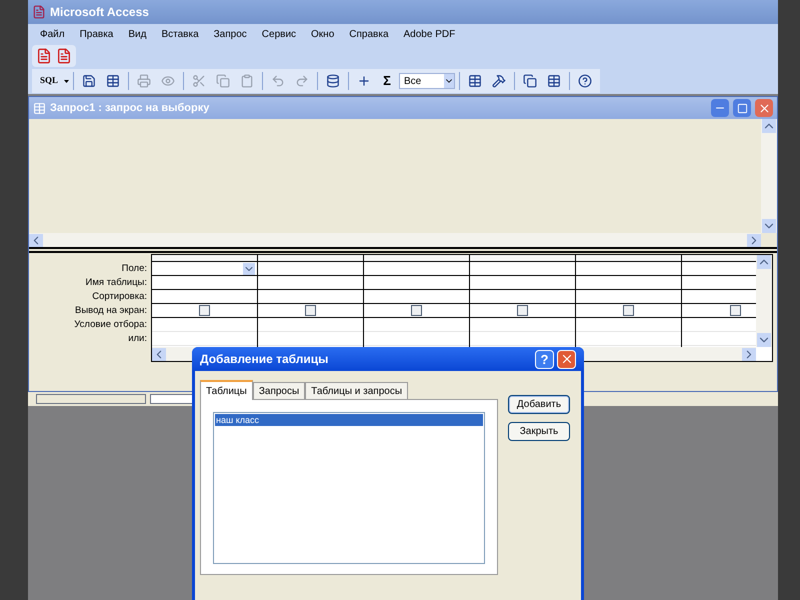  Describe the element at coordinates (430, 34) in the screenshot. I see `menu-item: Adobe PDF` at that location.